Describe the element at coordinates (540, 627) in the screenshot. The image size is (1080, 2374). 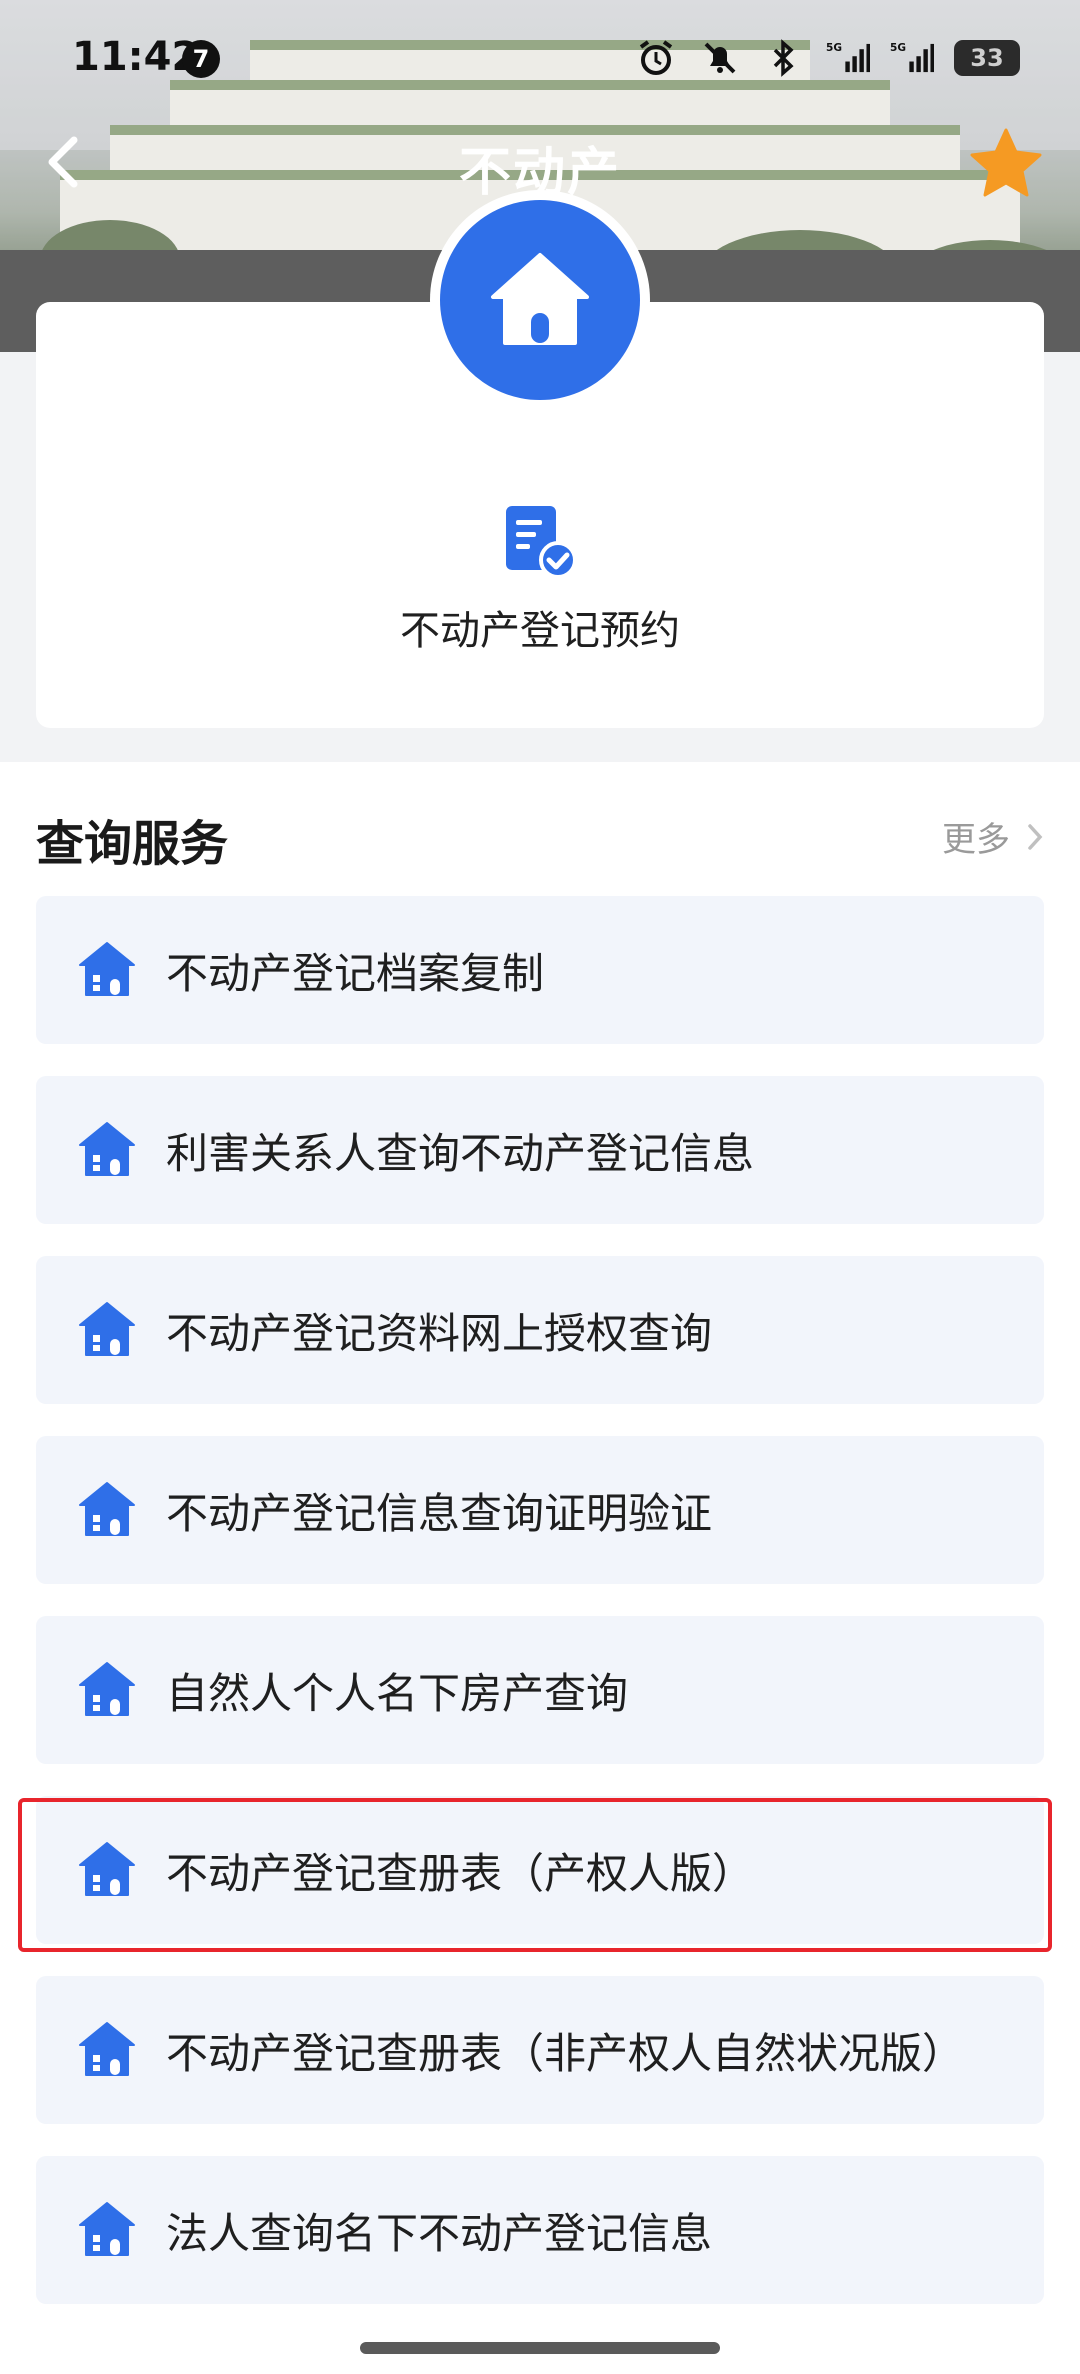
I see `appointment-label: 不动产登记预约` at that location.